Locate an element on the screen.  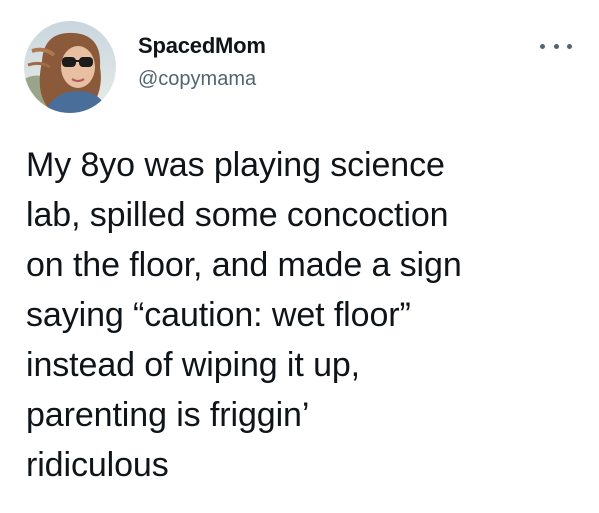
author-display-name: SpacedMom is located at coordinates (202, 46).